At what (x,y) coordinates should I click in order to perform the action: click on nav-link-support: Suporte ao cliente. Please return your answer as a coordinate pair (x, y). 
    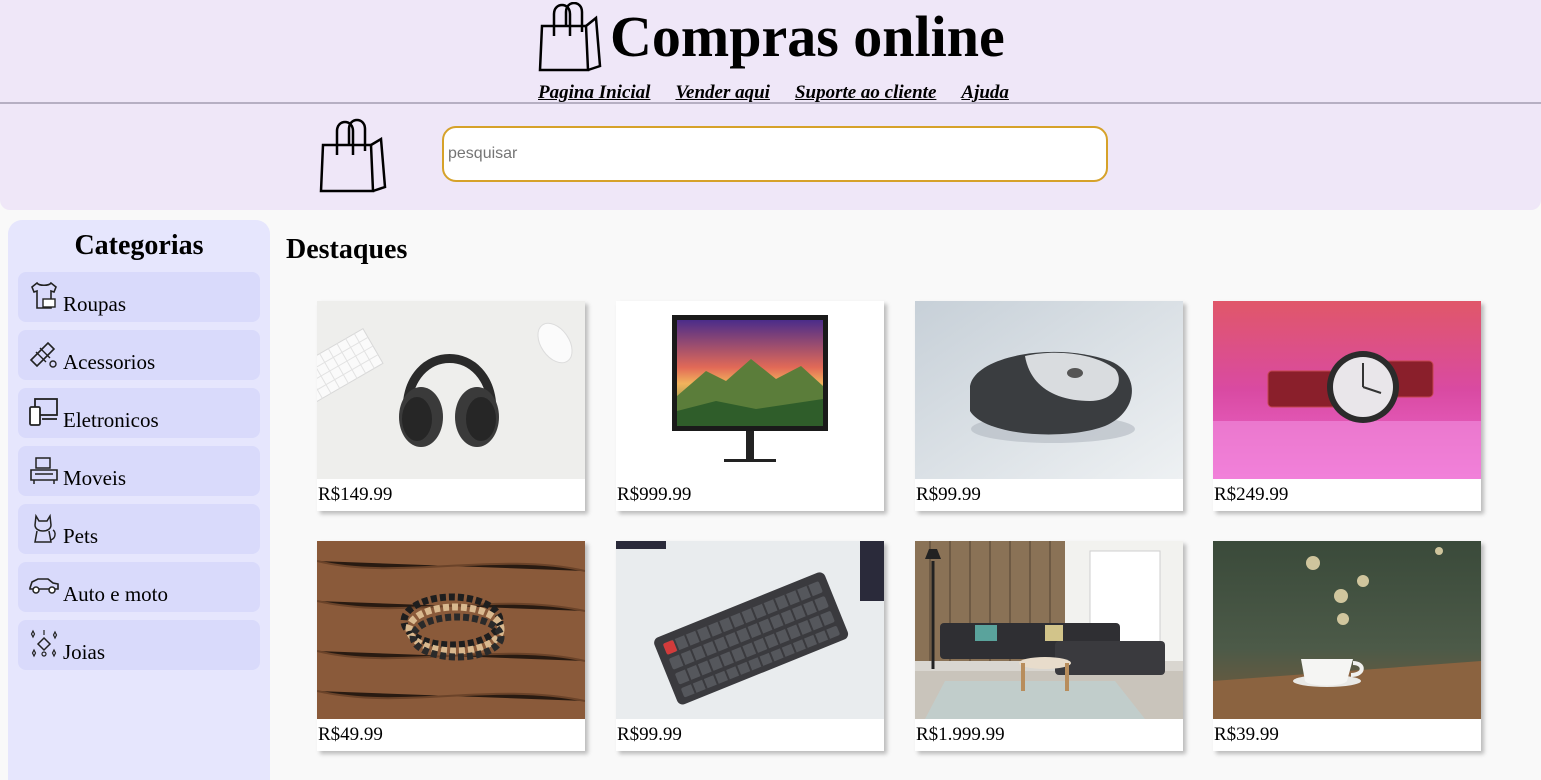
    Looking at the image, I should click on (865, 93).